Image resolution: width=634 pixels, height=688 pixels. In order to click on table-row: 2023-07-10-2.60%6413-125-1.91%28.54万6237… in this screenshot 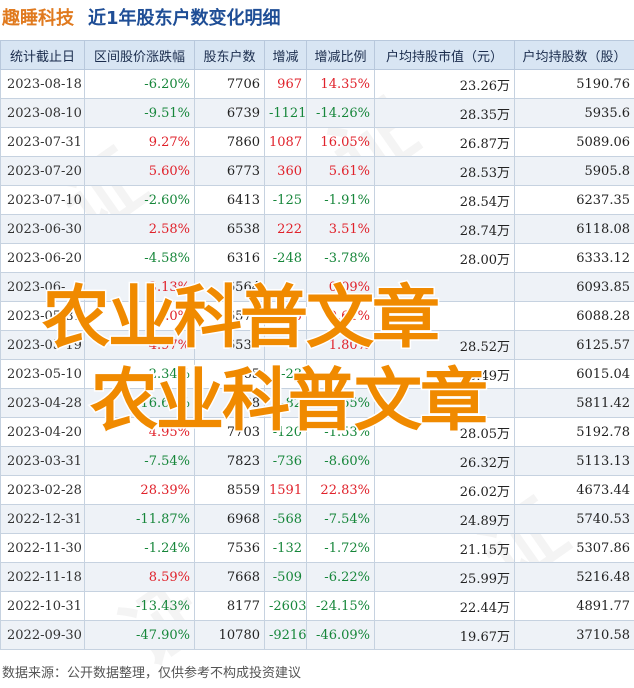, I will do `click(317, 200)`.